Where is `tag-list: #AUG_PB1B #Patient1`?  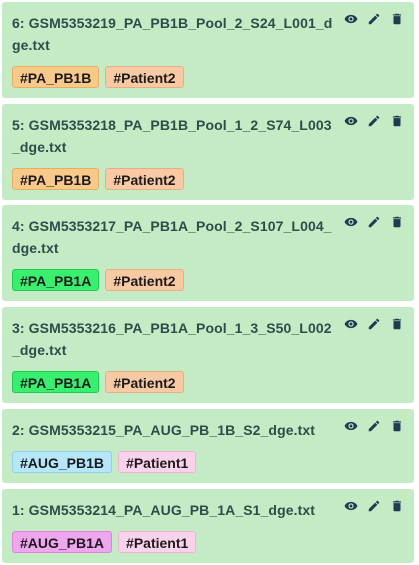 tag-list: #AUG_PB1B #Patient1 is located at coordinates (104, 462).